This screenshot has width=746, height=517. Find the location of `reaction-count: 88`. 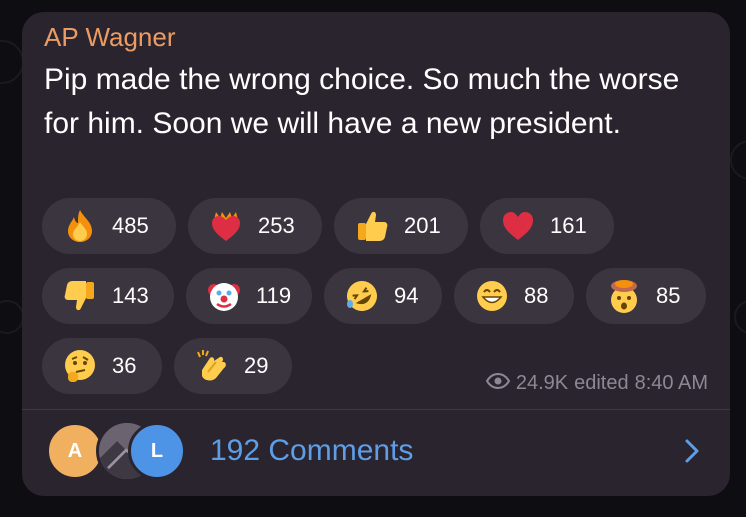

reaction-count: 88 is located at coordinates (536, 295).